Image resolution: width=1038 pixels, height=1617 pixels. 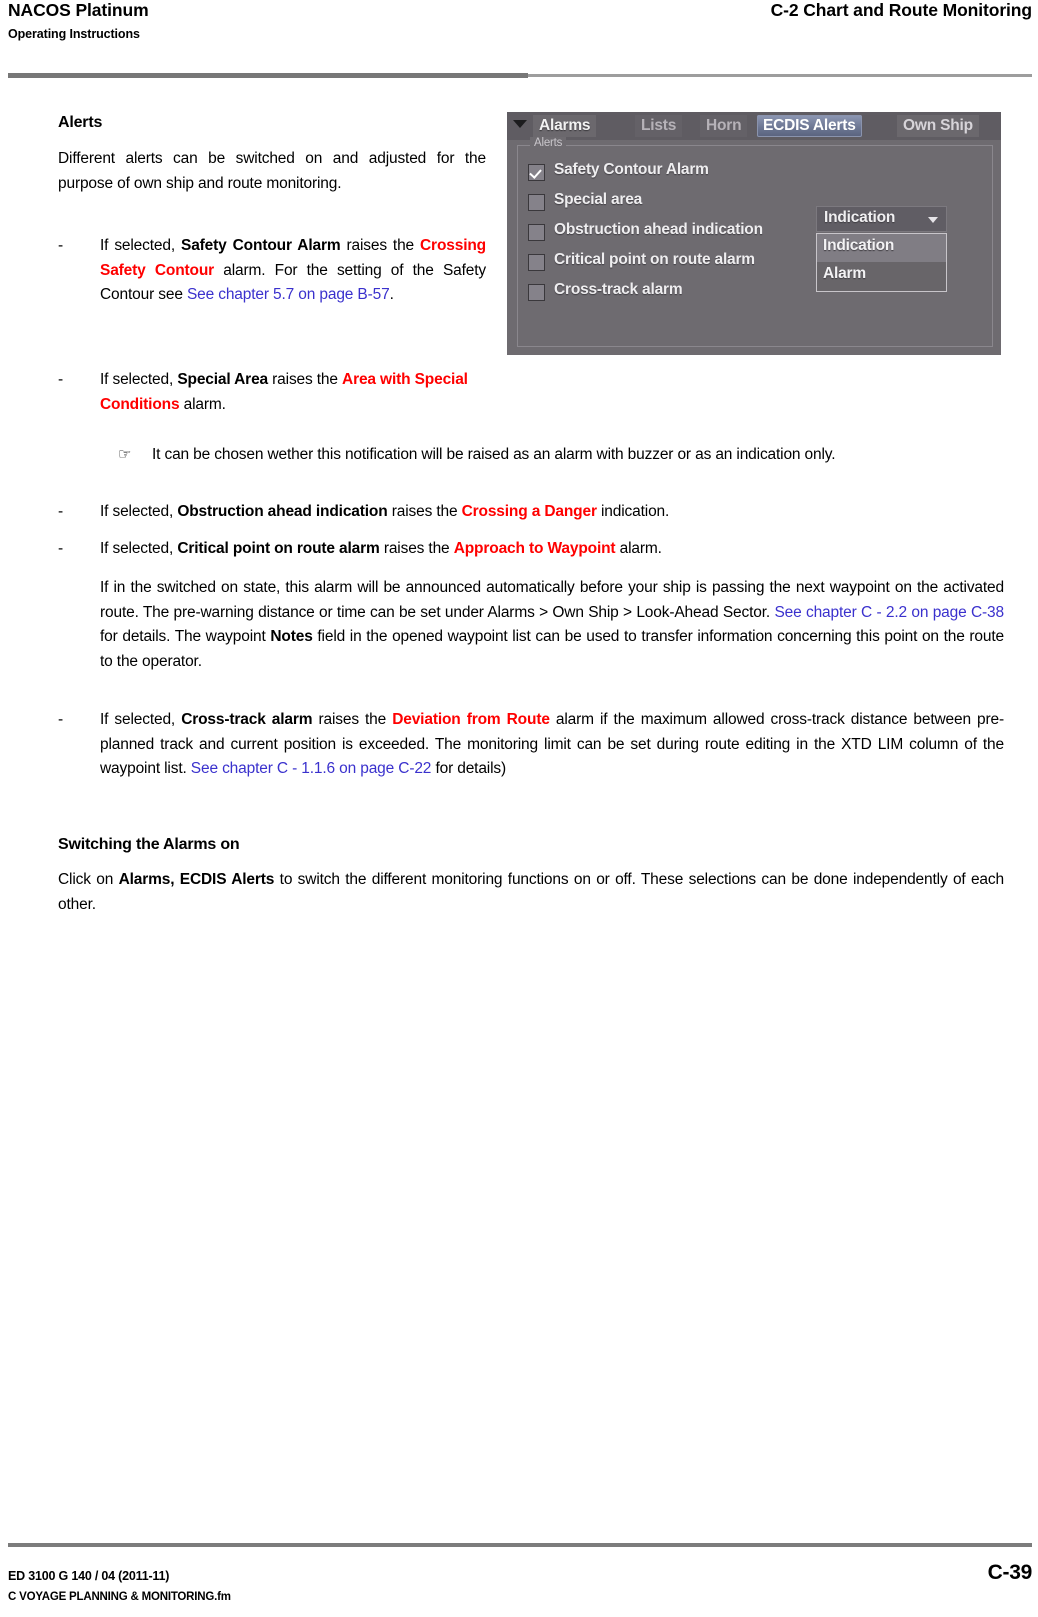 What do you see at coordinates (149, 844) in the screenshot?
I see `switching-alarms-heading: Switching the Alarms on` at bounding box center [149, 844].